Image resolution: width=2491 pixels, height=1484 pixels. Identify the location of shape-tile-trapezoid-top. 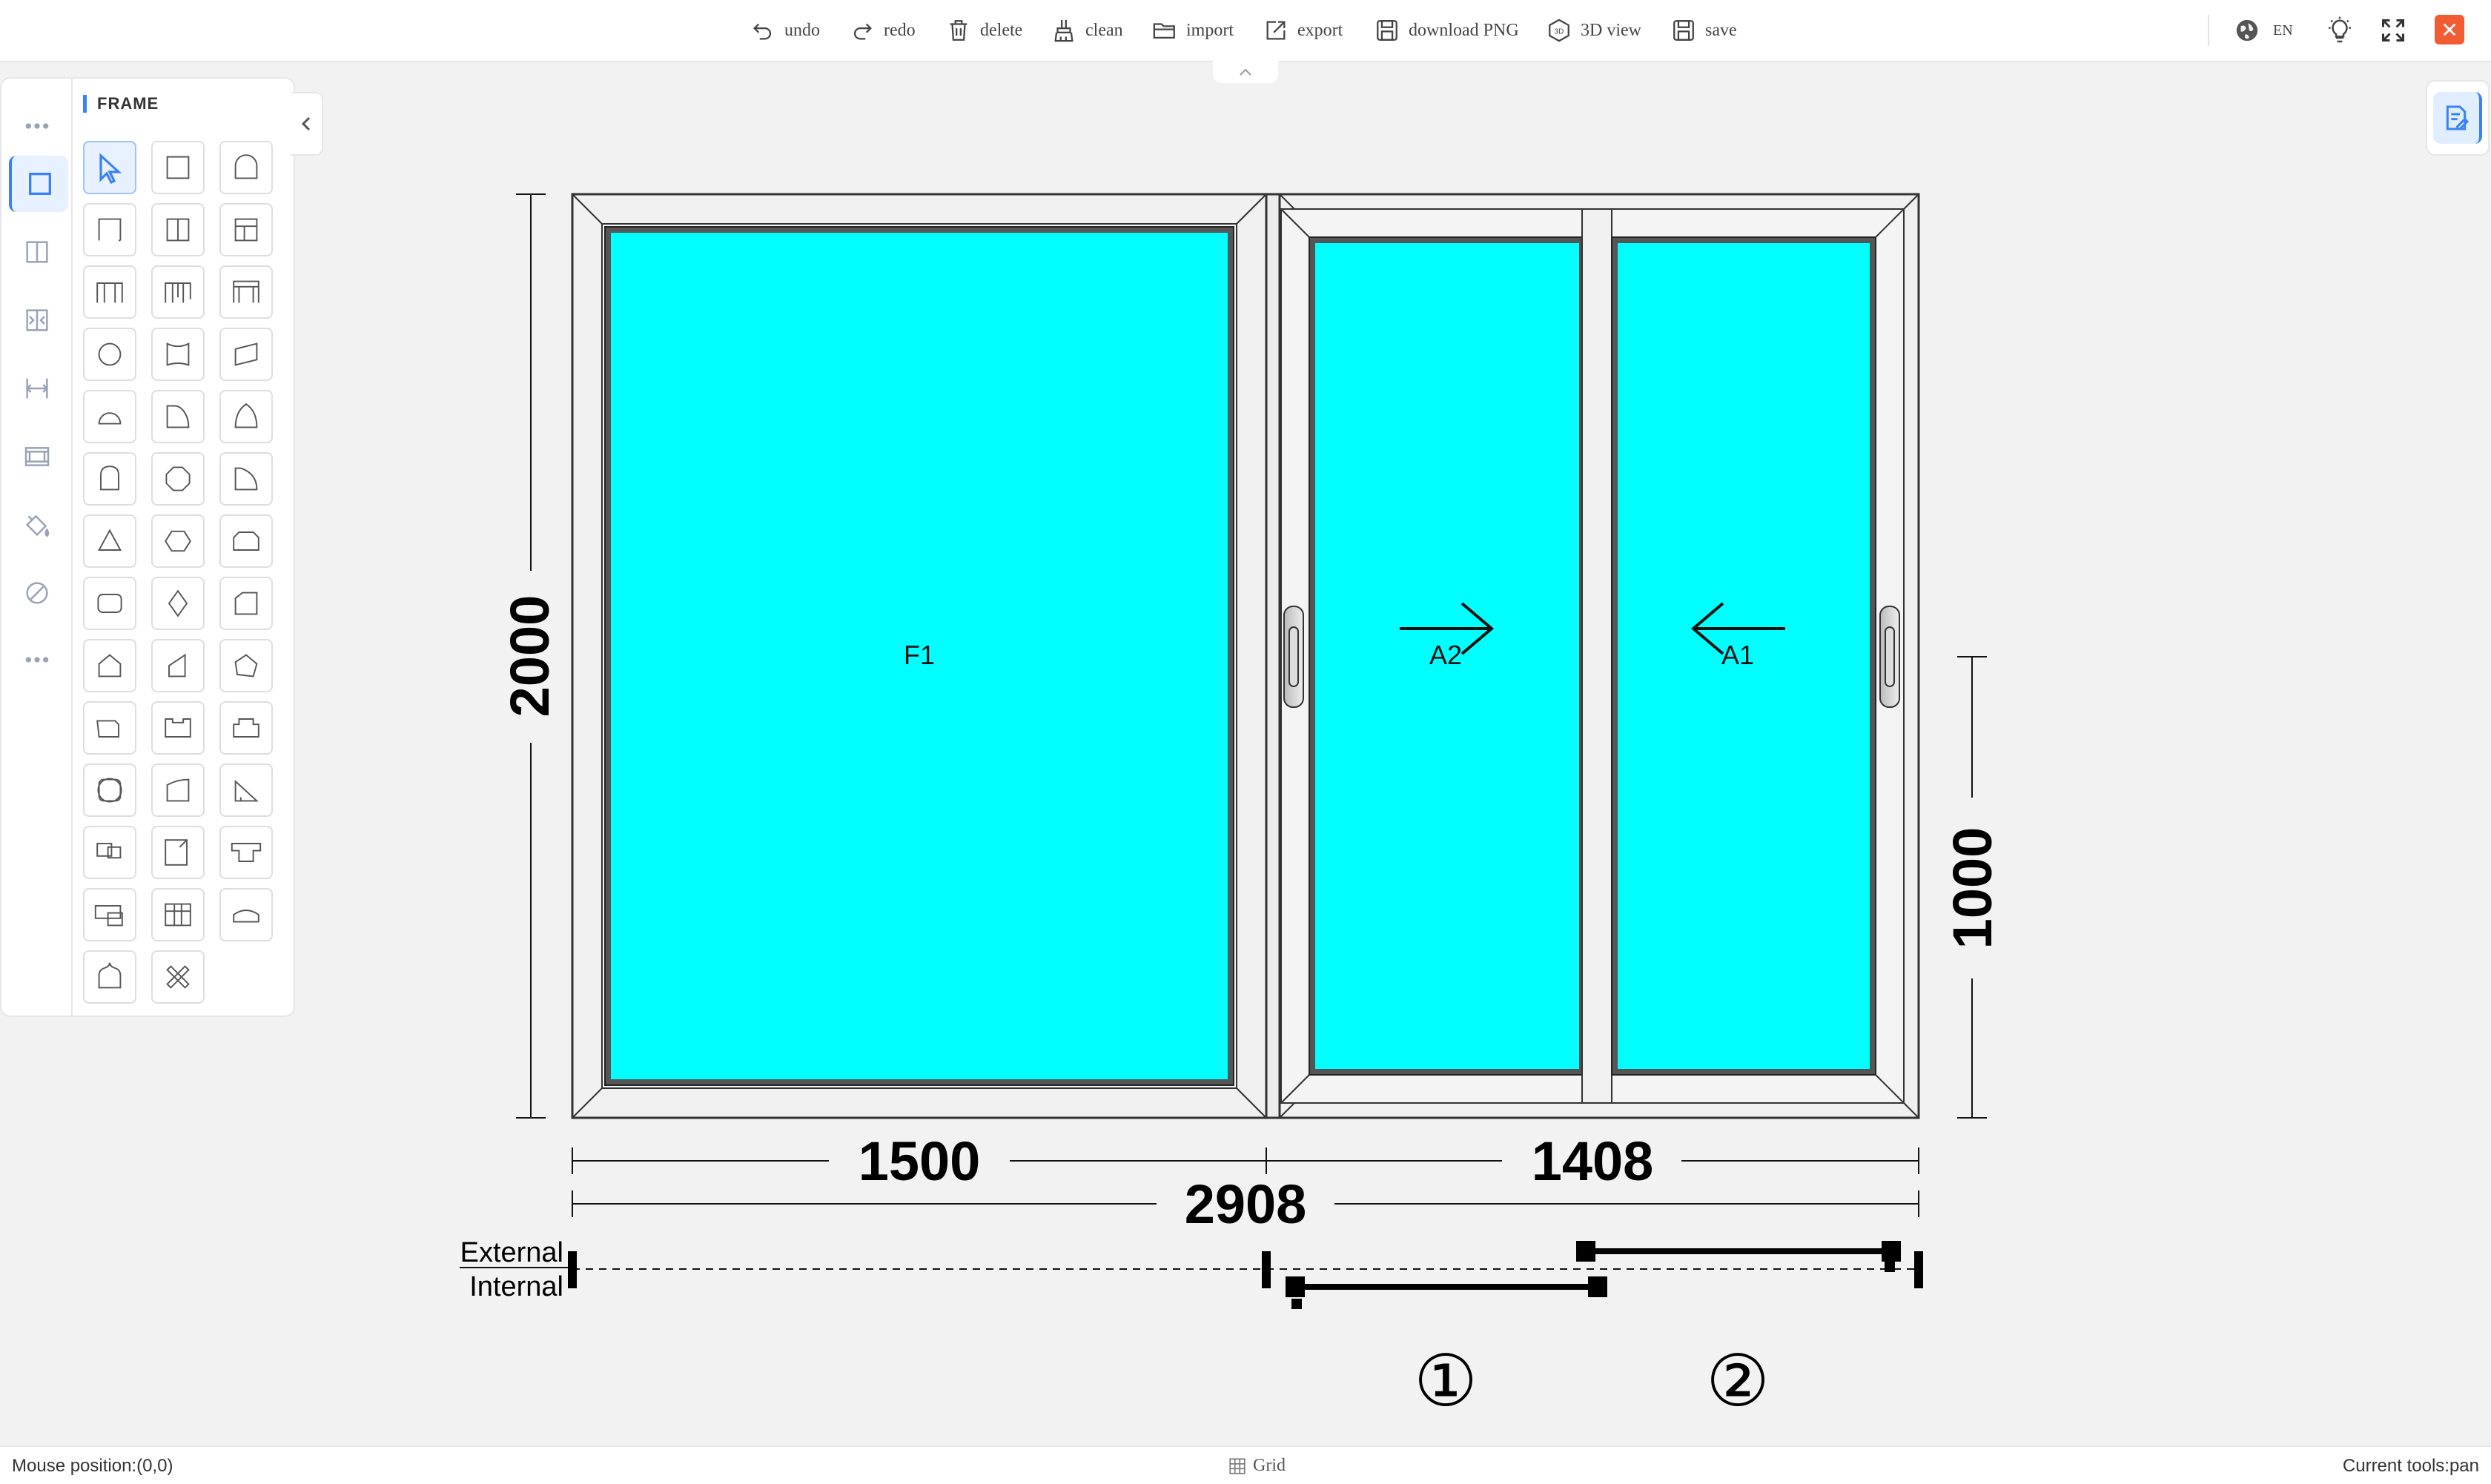
(246, 541).